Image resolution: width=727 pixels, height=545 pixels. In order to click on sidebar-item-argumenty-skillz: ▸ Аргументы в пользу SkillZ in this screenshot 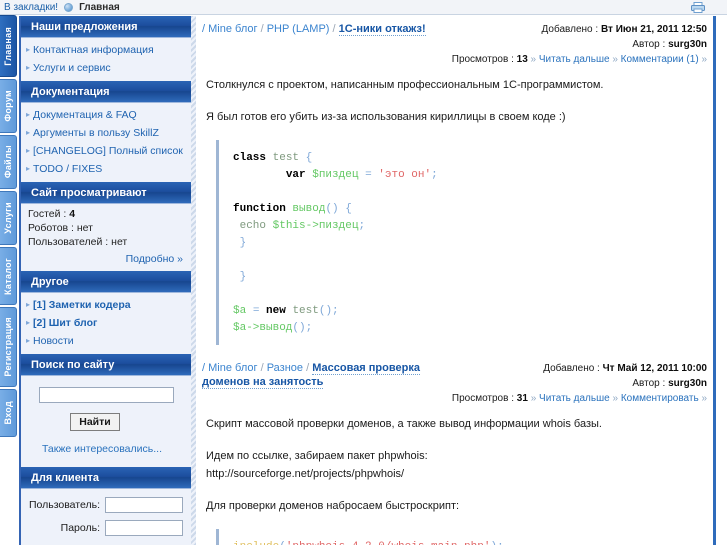, I will do `click(106, 133)`.